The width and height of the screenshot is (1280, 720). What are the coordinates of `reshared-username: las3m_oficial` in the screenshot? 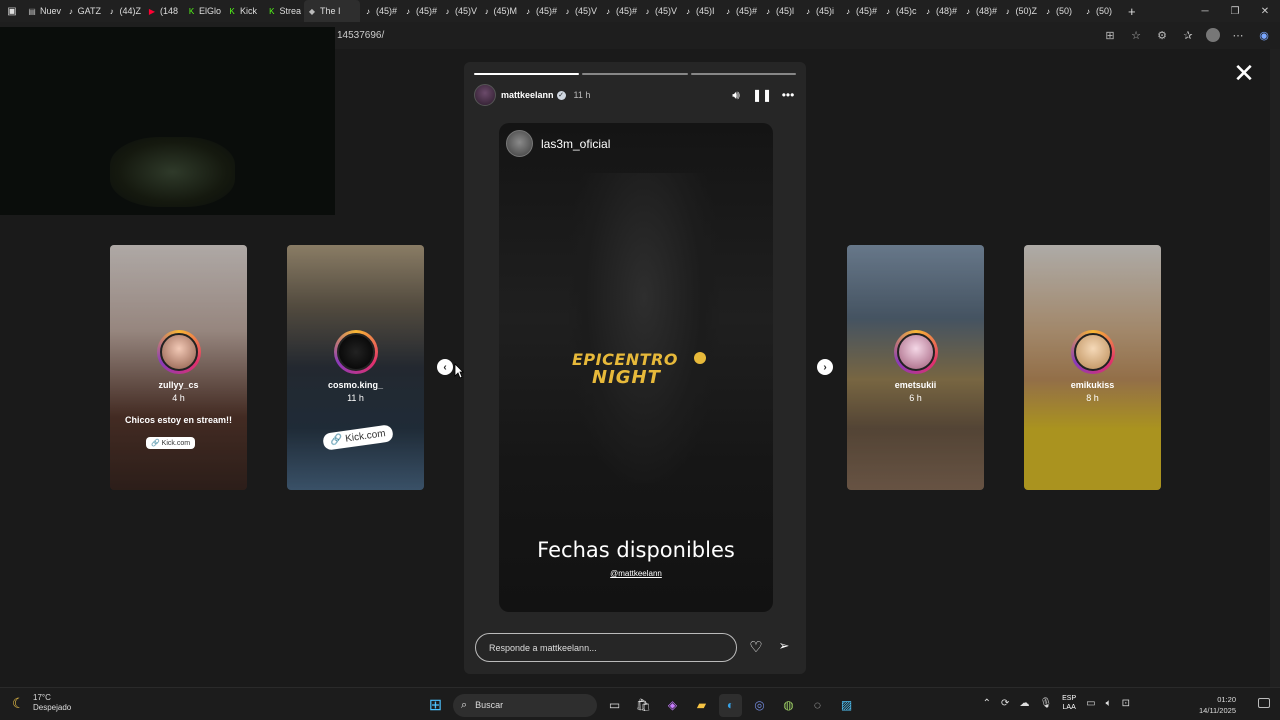 It's located at (575, 144).